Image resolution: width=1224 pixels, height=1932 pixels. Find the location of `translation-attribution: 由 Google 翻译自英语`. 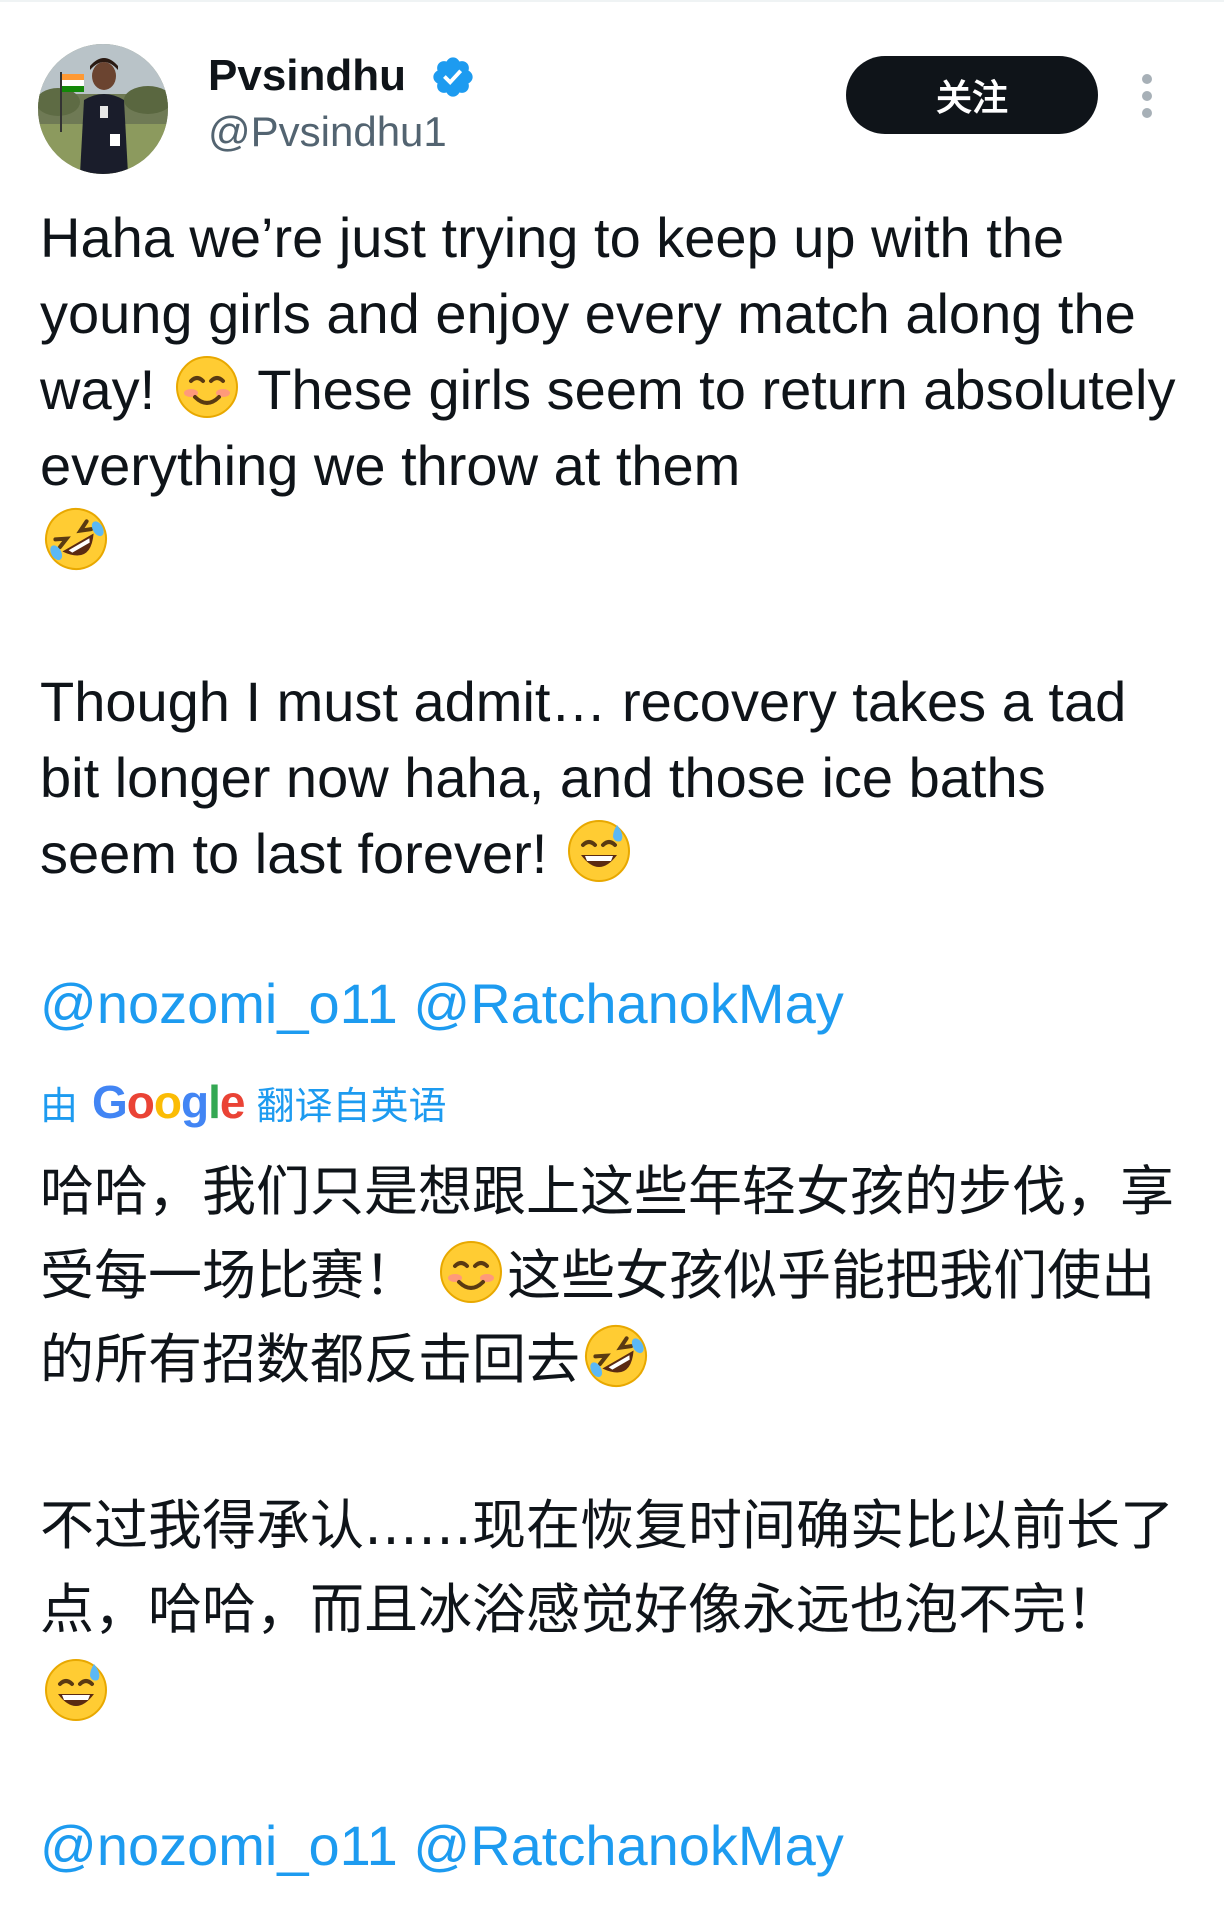

translation-attribution: 由 Google 翻译自英语 is located at coordinates (243, 1102).